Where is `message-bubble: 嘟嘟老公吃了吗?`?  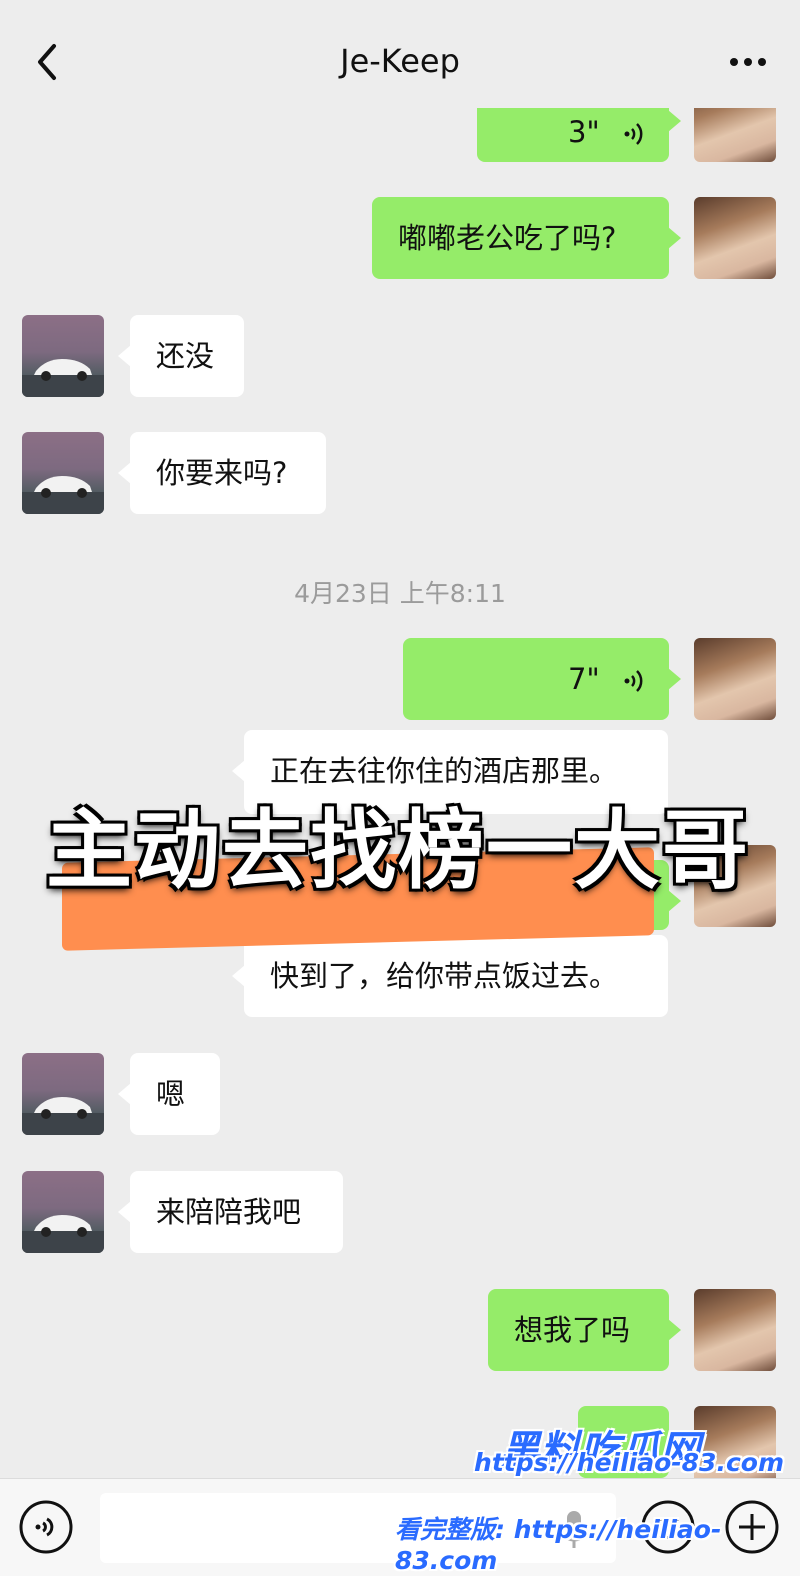
message-bubble: 嘟嘟老公吃了吗? is located at coordinates (526, 238).